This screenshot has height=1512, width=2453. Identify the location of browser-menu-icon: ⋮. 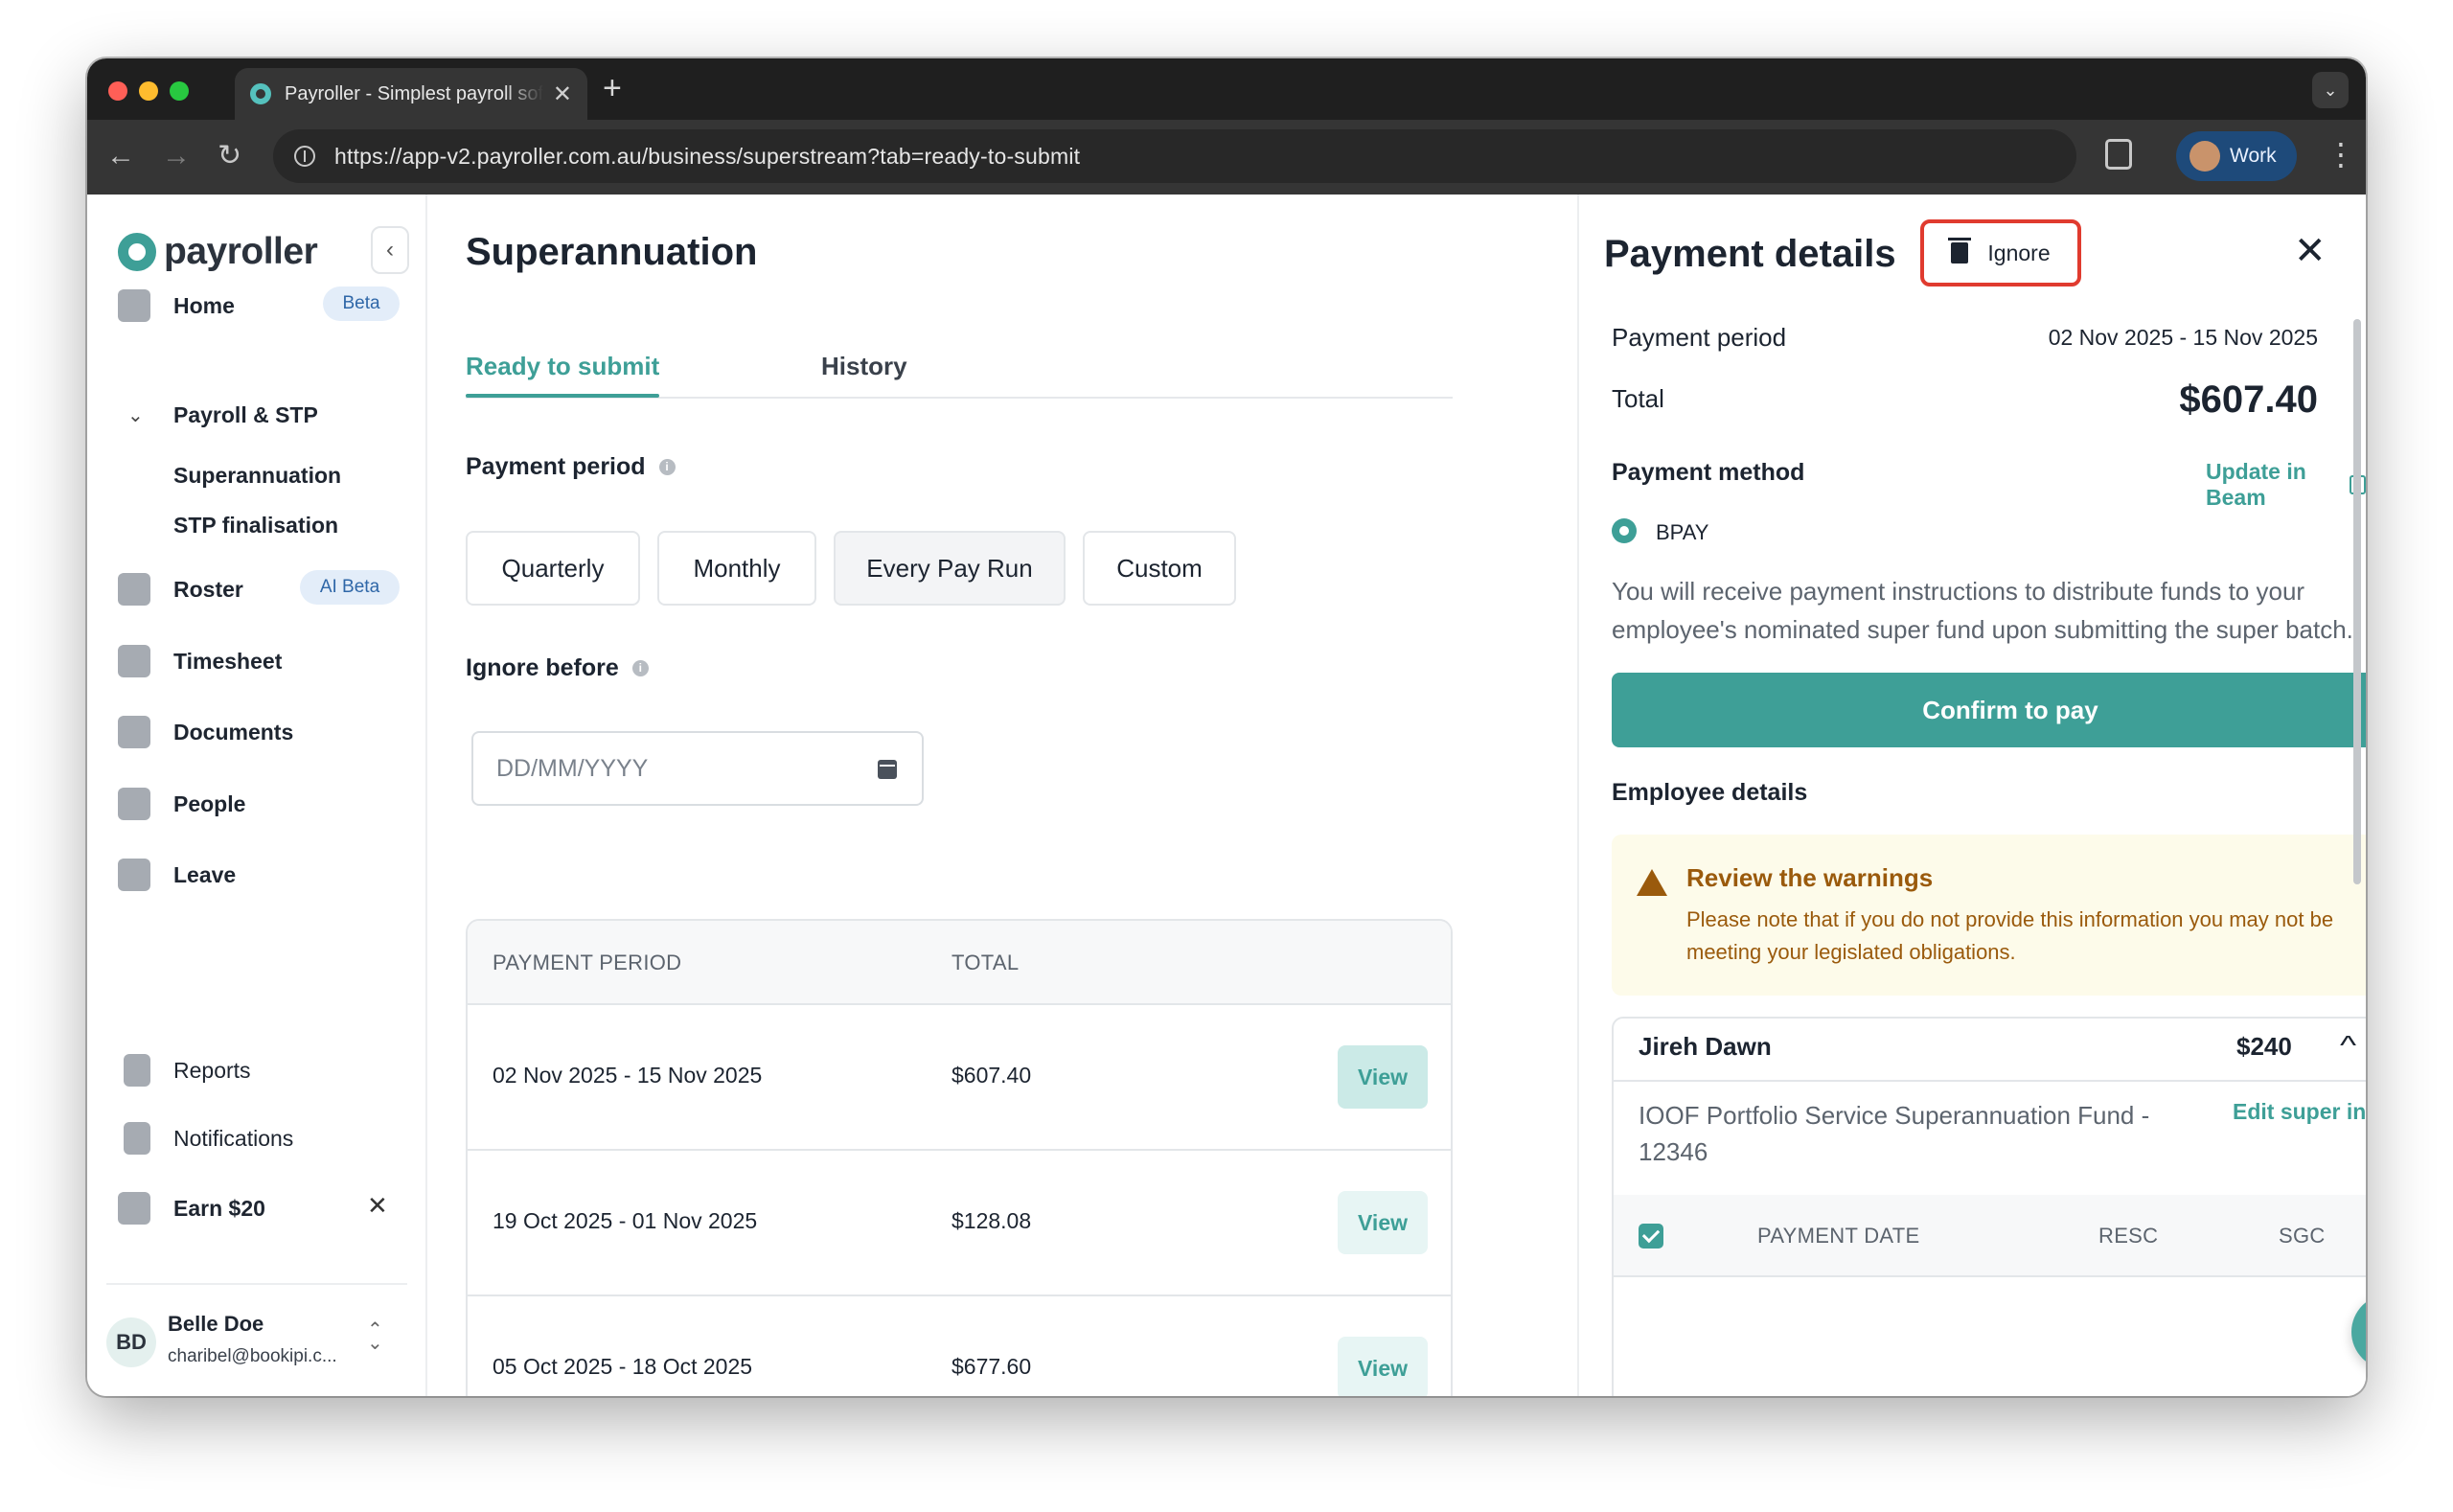
(2341, 154).